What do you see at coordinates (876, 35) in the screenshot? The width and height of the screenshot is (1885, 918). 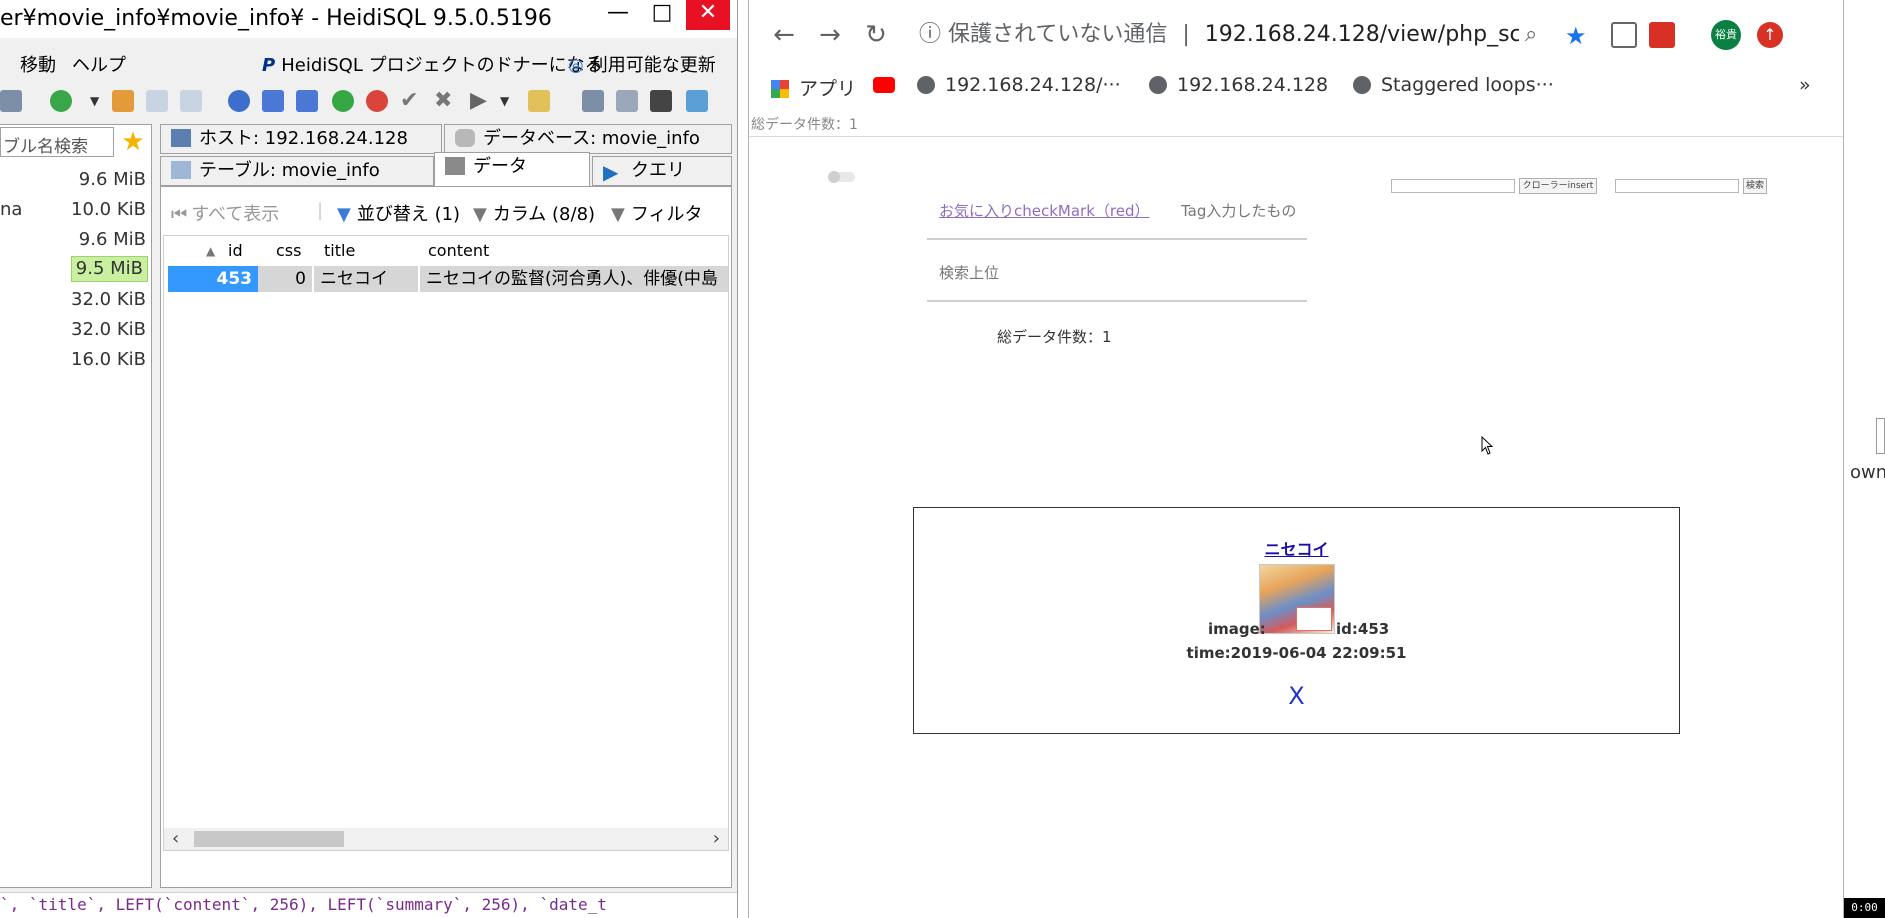 I see `reload-button: ↻` at bounding box center [876, 35].